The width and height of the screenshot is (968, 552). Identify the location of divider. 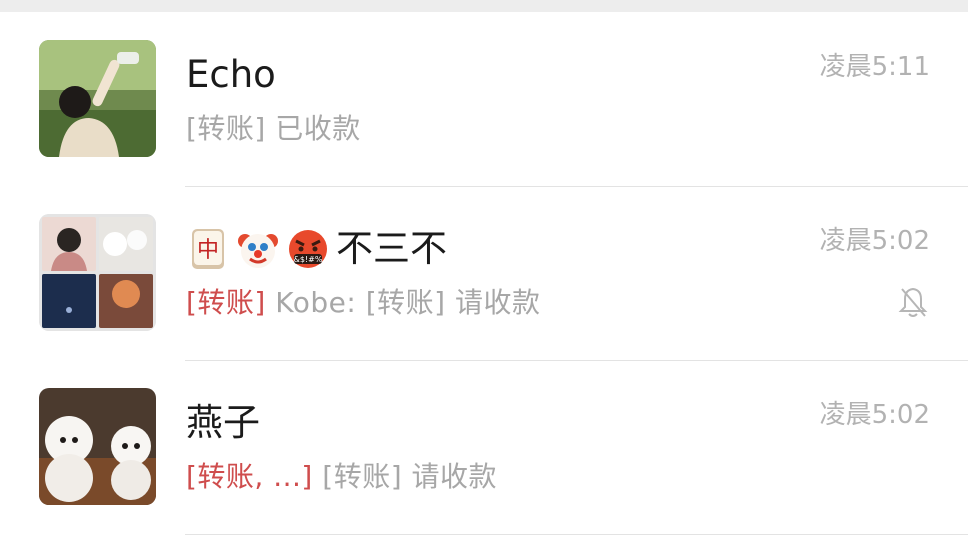
(576, 534).